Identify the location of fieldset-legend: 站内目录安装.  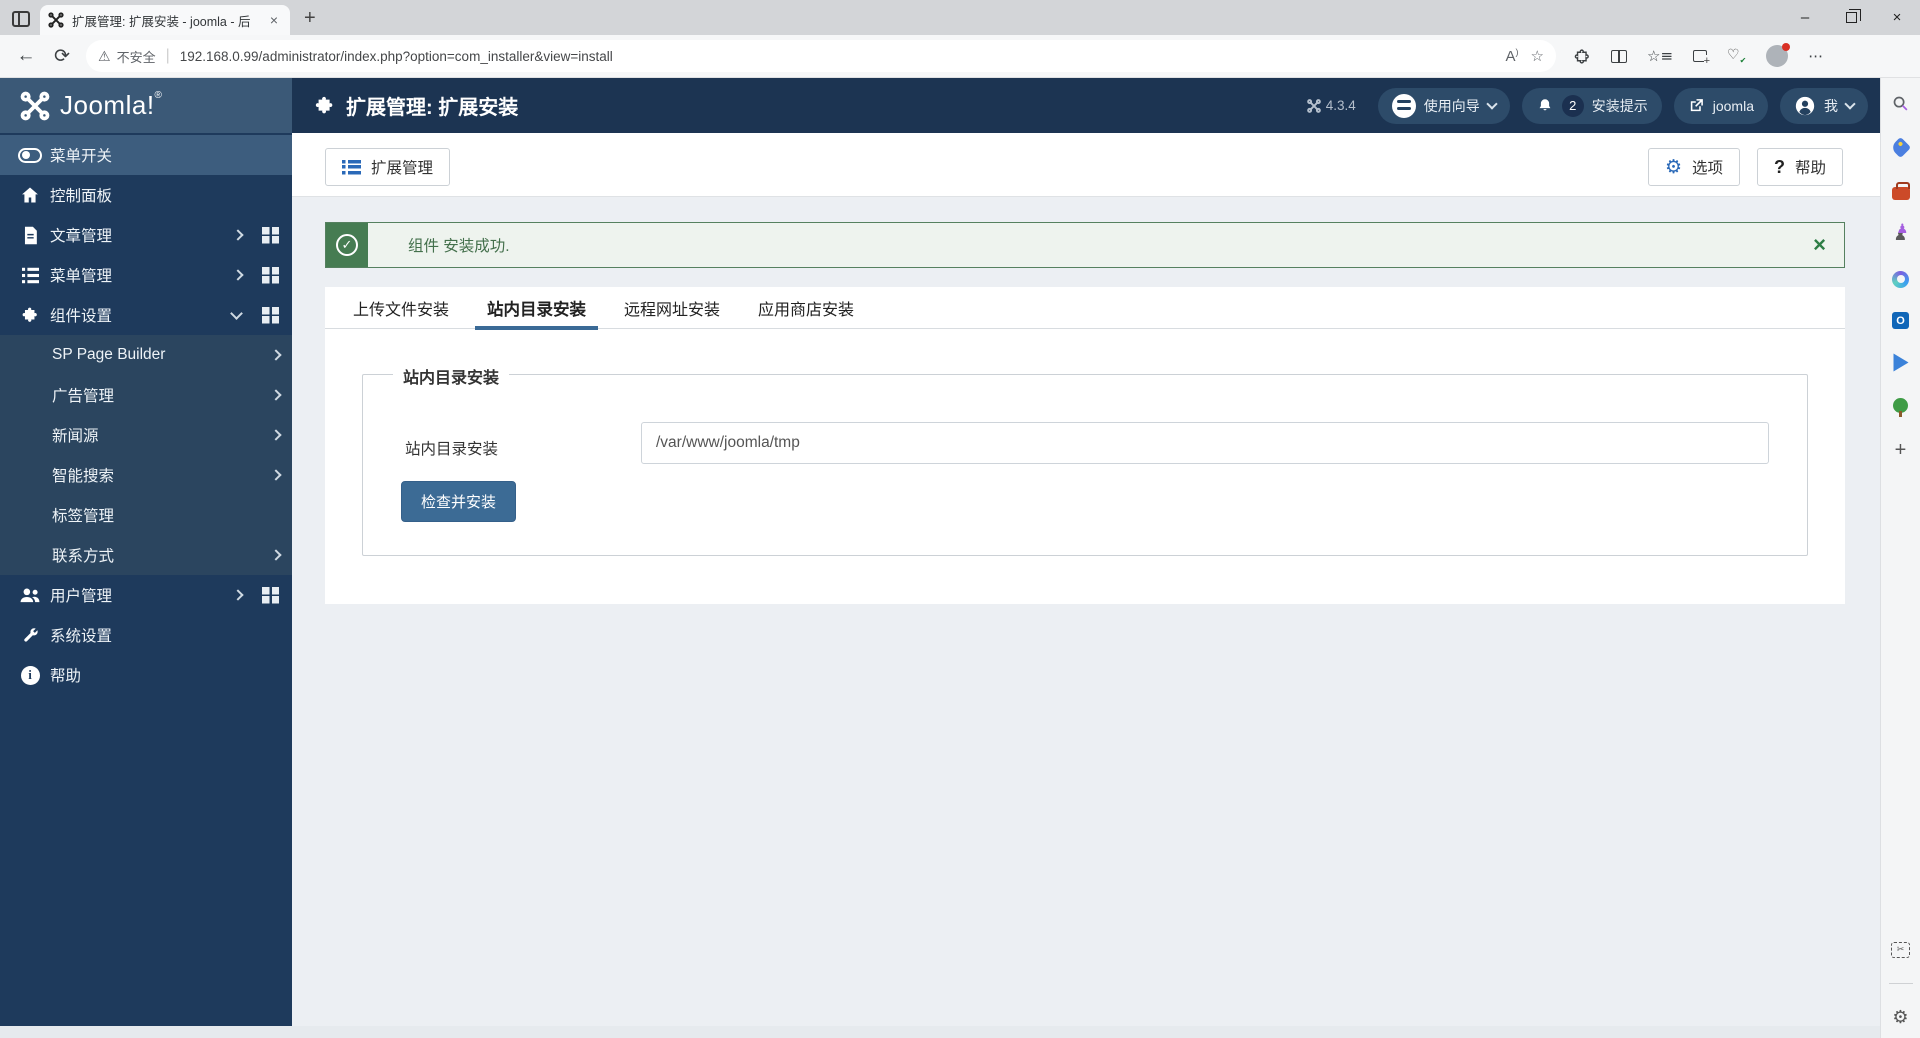
(451, 376).